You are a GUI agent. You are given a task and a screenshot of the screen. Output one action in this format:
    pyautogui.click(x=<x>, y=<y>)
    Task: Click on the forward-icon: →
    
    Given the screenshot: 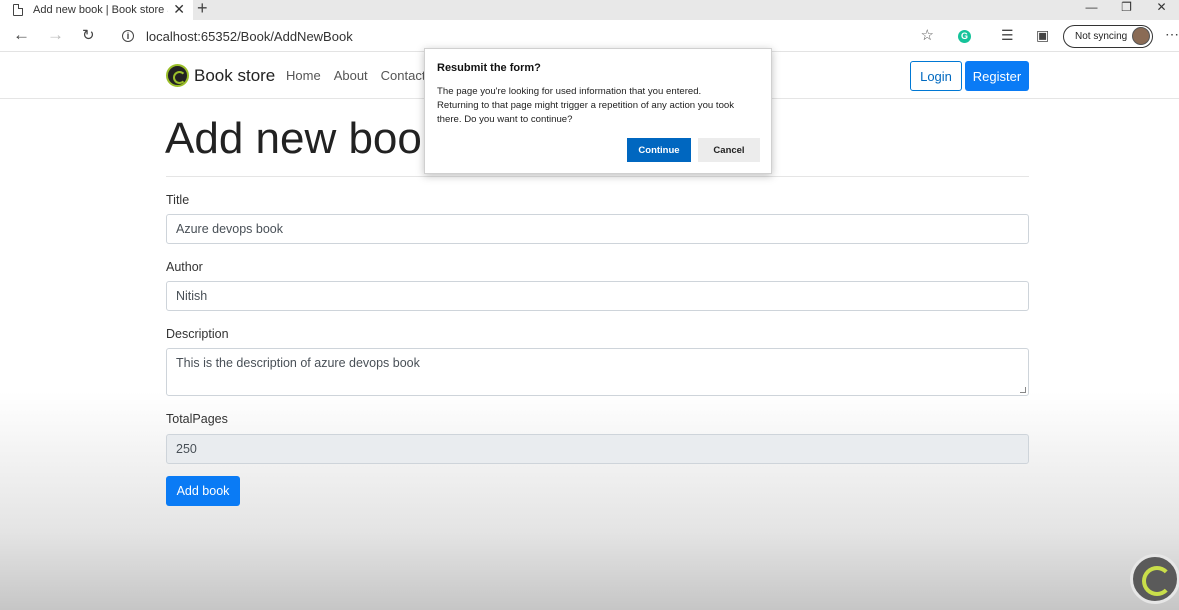 What is the action you would take?
    pyautogui.click(x=55, y=35)
    